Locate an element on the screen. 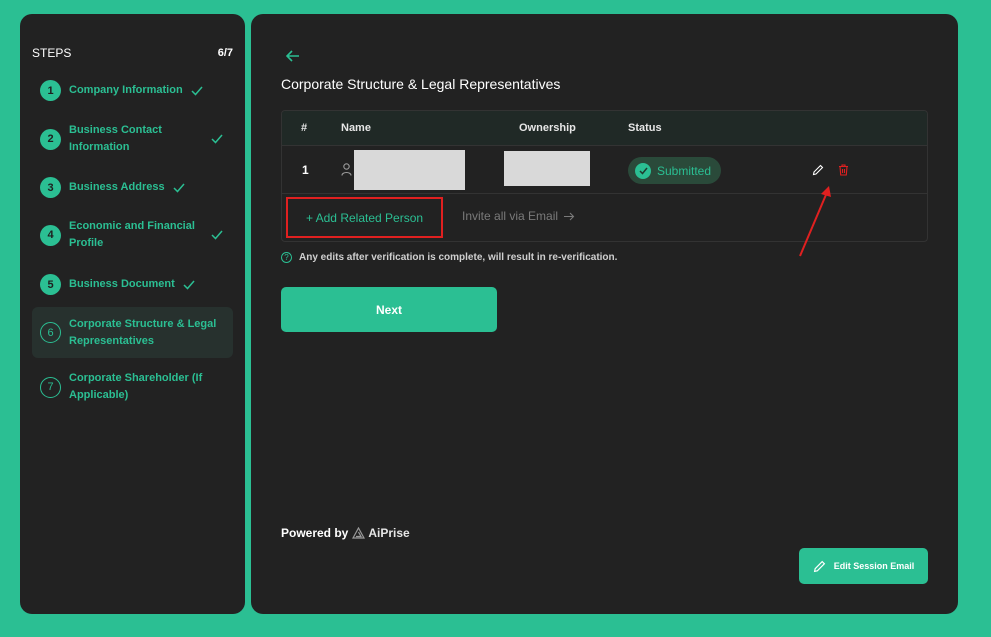  back-button is located at coordinates (293, 56).